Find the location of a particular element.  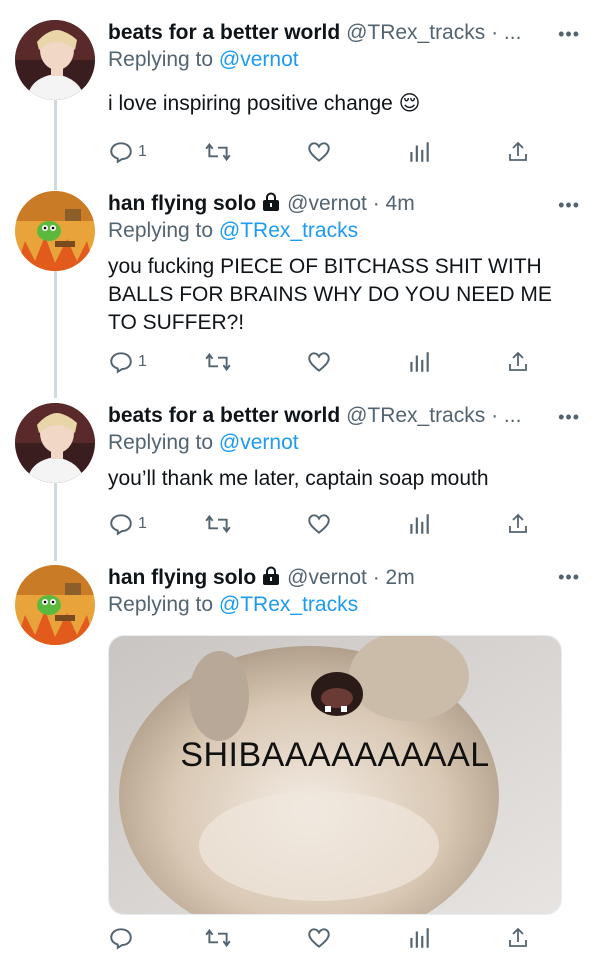

image-caption: SHIBAAAAAAAAAL is located at coordinates (335, 755).